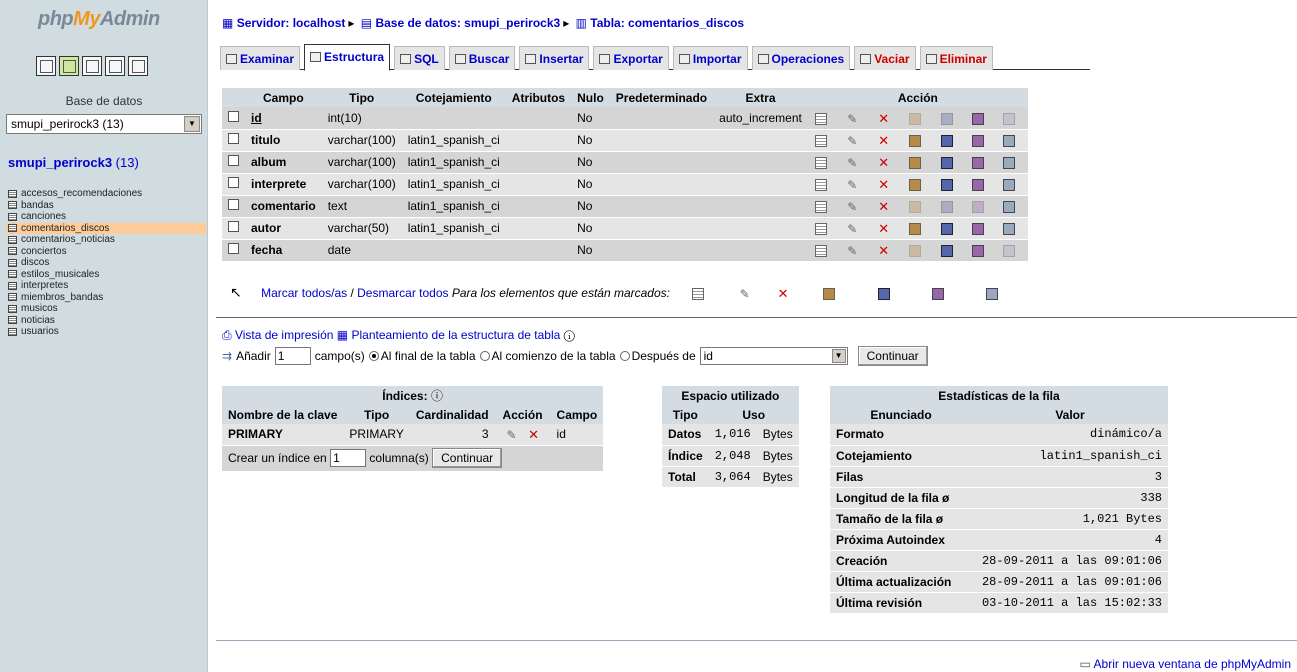  I want to click on help-icon, so click(115, 66).